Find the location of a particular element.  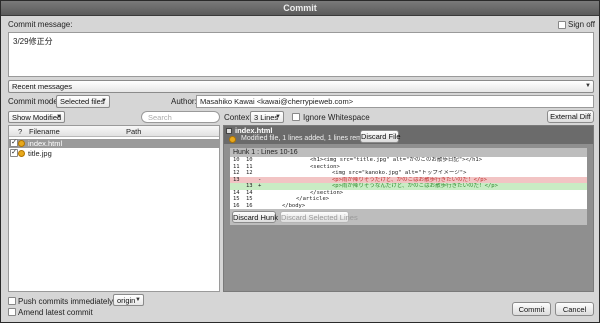

file-list-header: ? Filename Path is located at coordinates (114, 131).